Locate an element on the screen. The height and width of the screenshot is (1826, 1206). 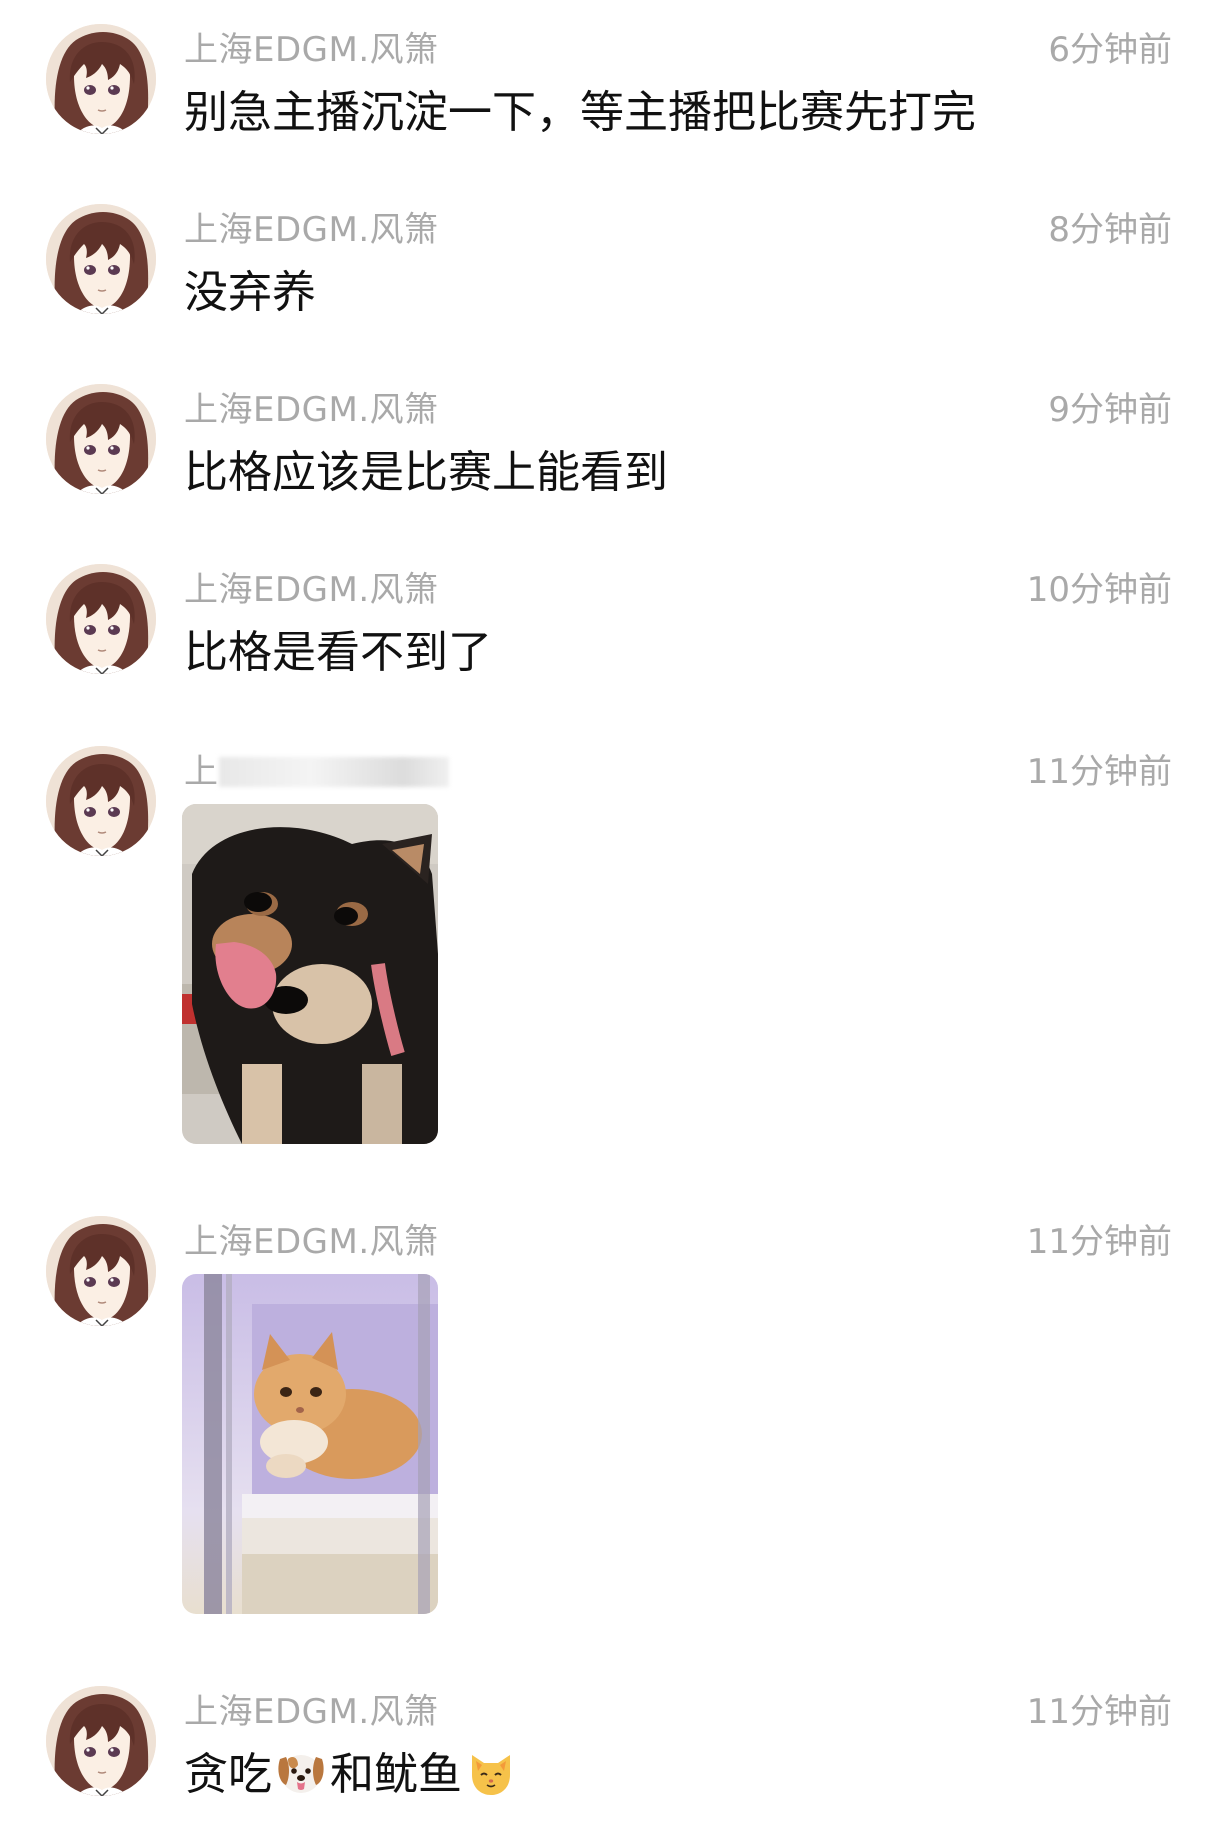
dog-face-emoji is located at coordinates (301, 1772).